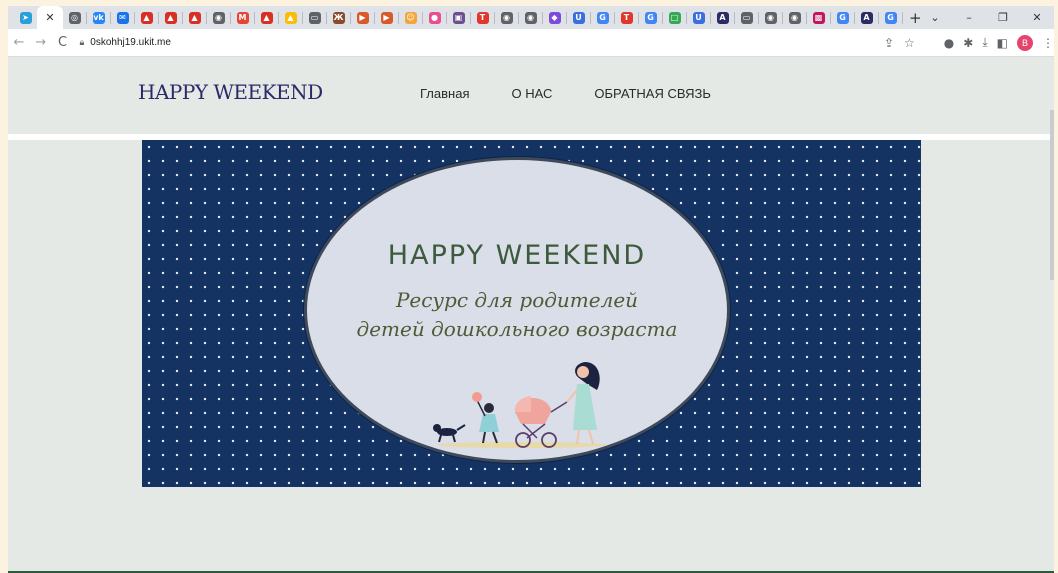  What do you see at coordinates (501, 42) in the screenshot?
I see `address-bar: 🔒︎ 0skohhj19.ukit.me ⇪ ☆` at bounding box center [501, 42].